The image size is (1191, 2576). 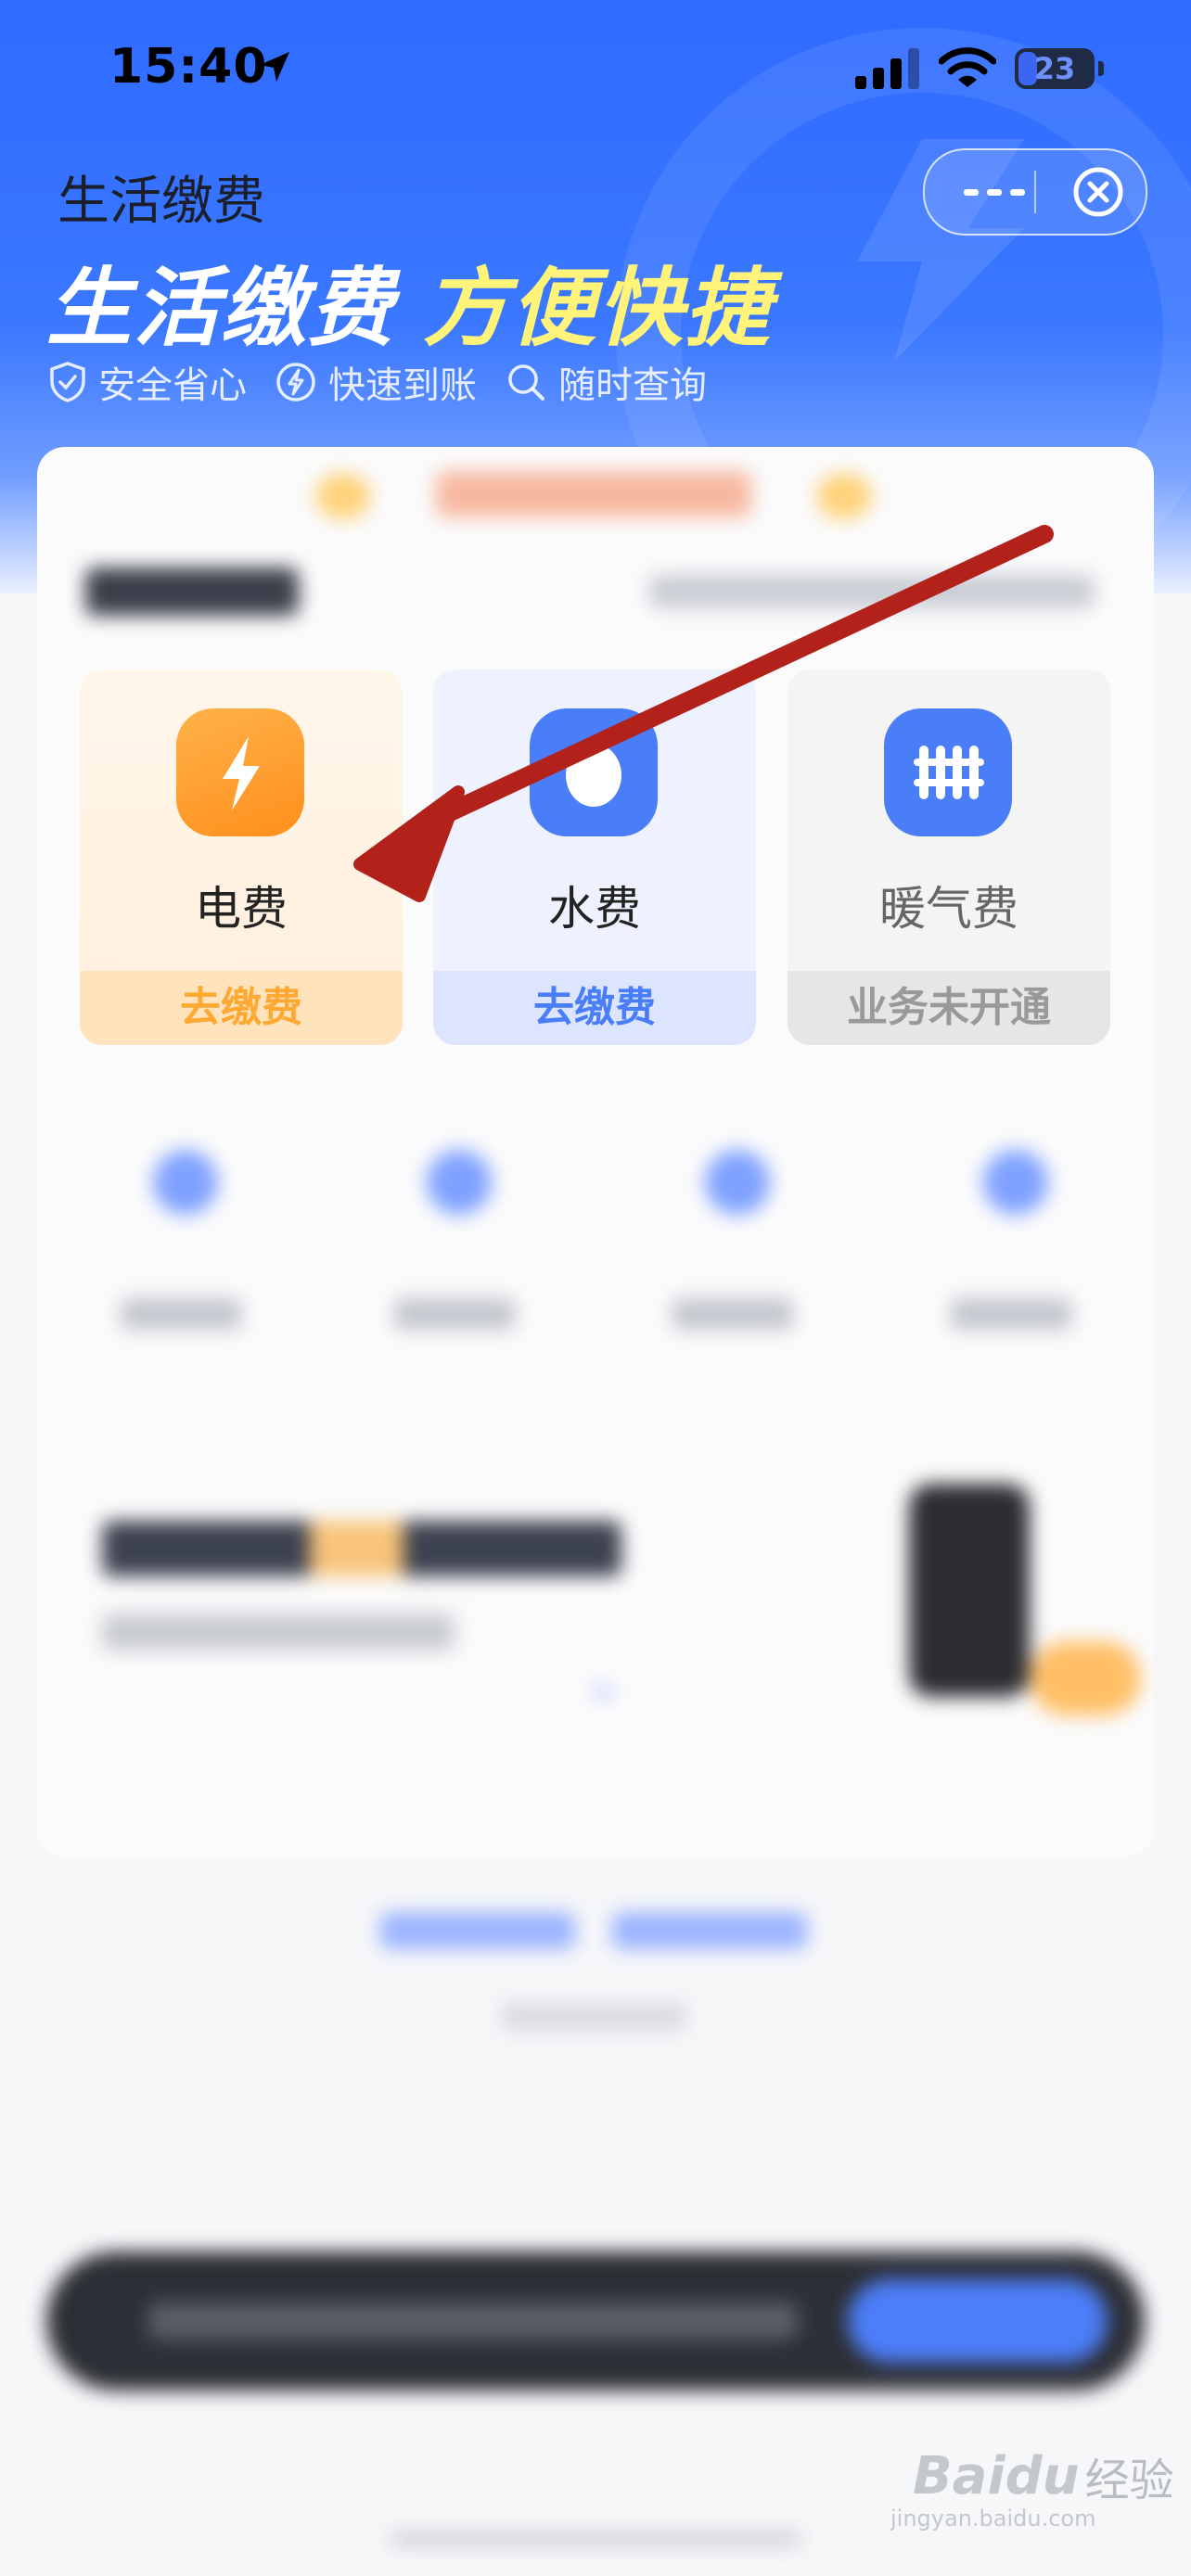 I want to click on radiator-icon, so click(x=948, y=772).